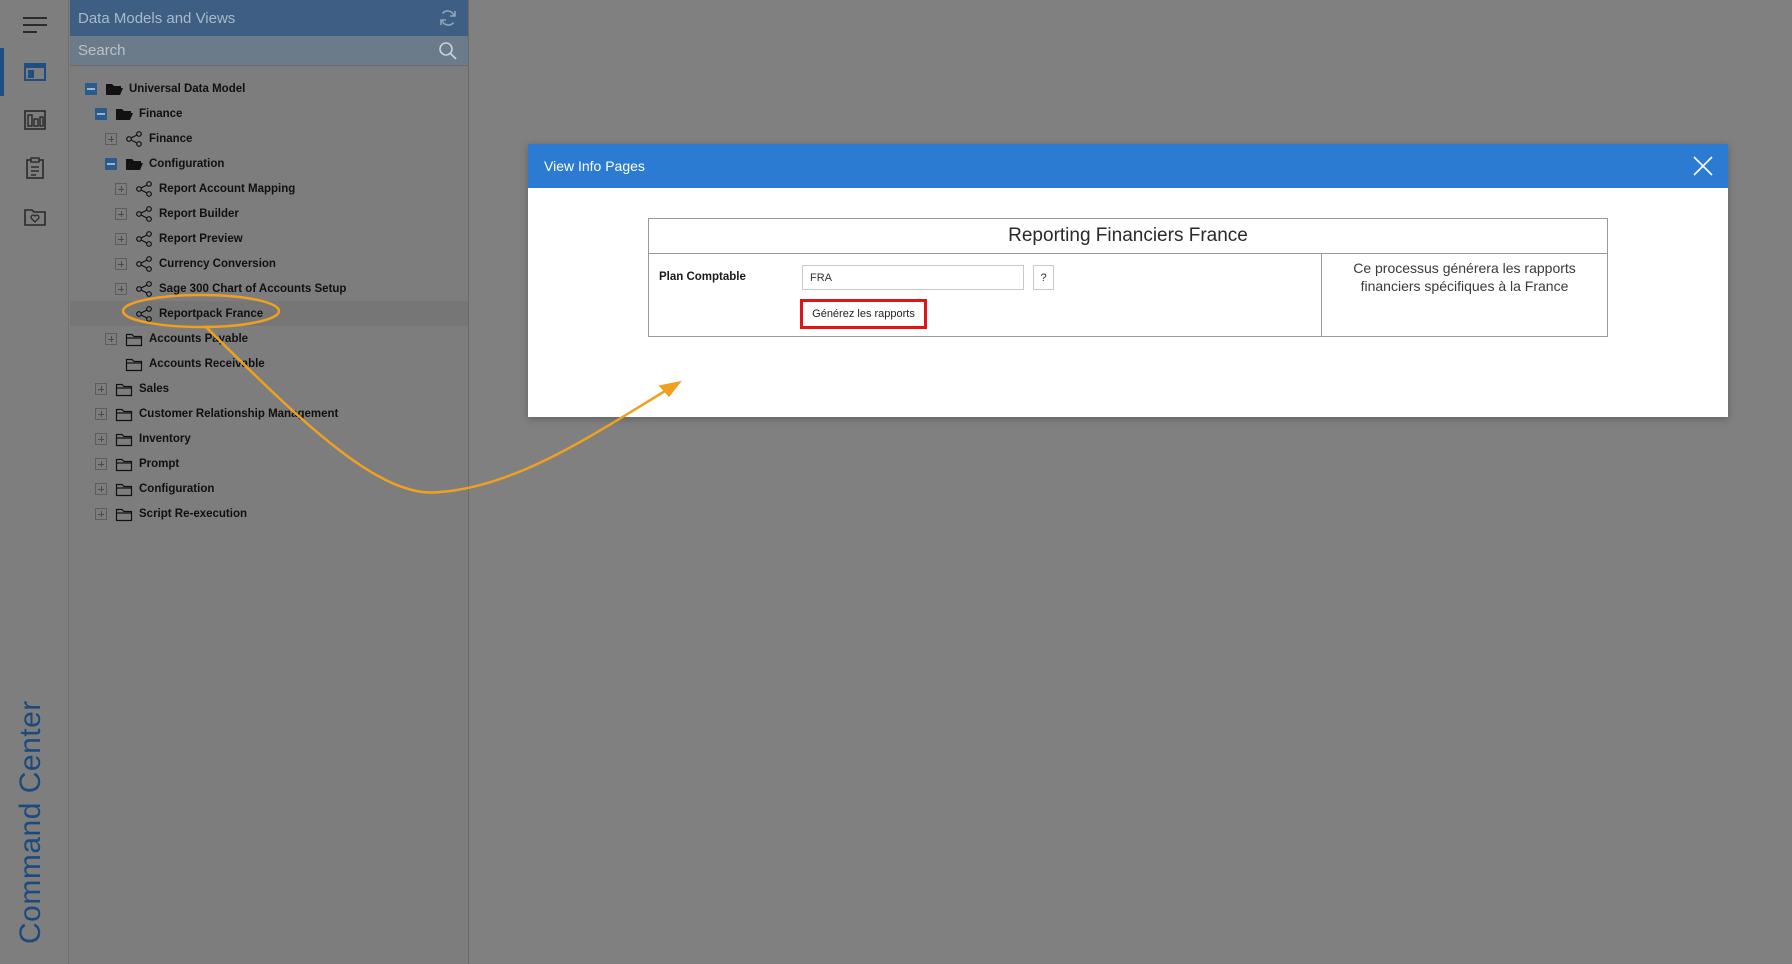  What do you see at coordinates (111, 364) in the screenshot?
I see `toggle-spacer` at bounding box center [111, 364].